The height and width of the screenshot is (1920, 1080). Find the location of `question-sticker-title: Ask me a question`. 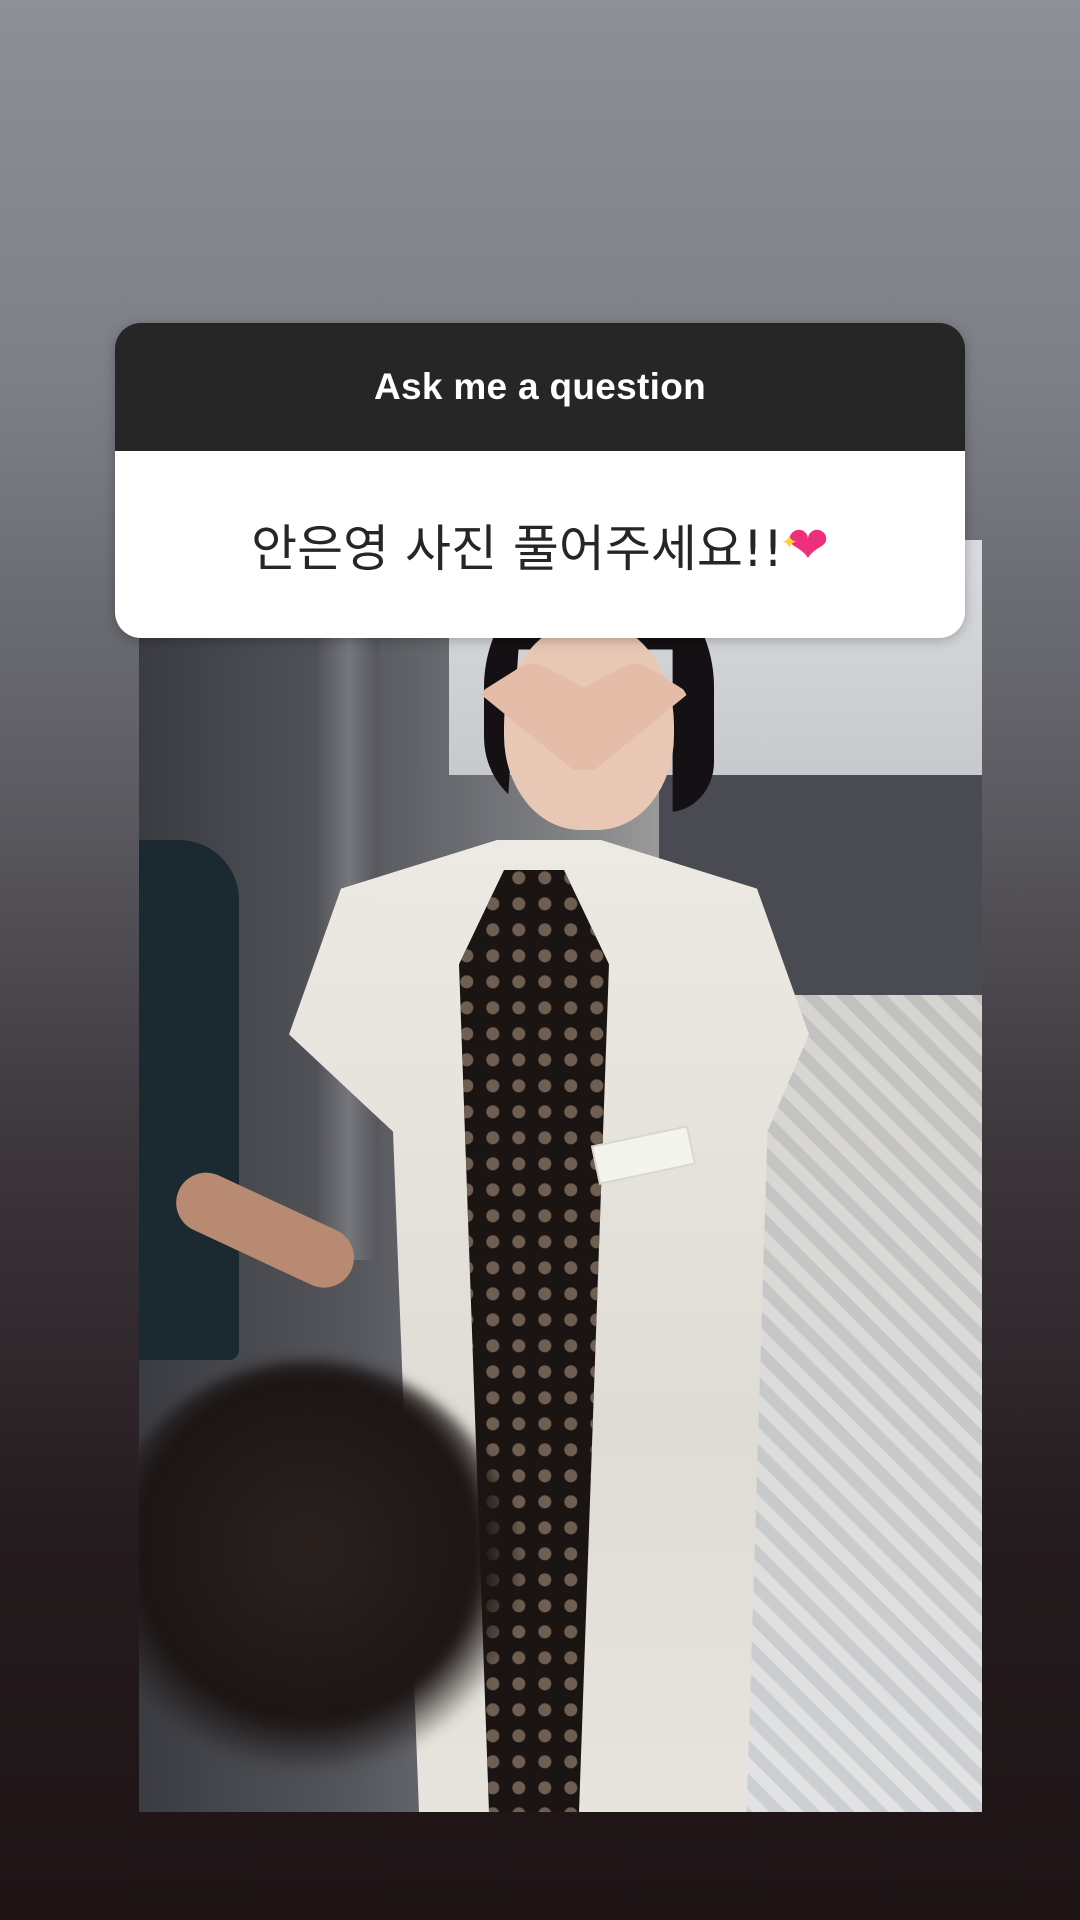

question-sticker-title: Ask me a question is located at coordinates (540, 386).